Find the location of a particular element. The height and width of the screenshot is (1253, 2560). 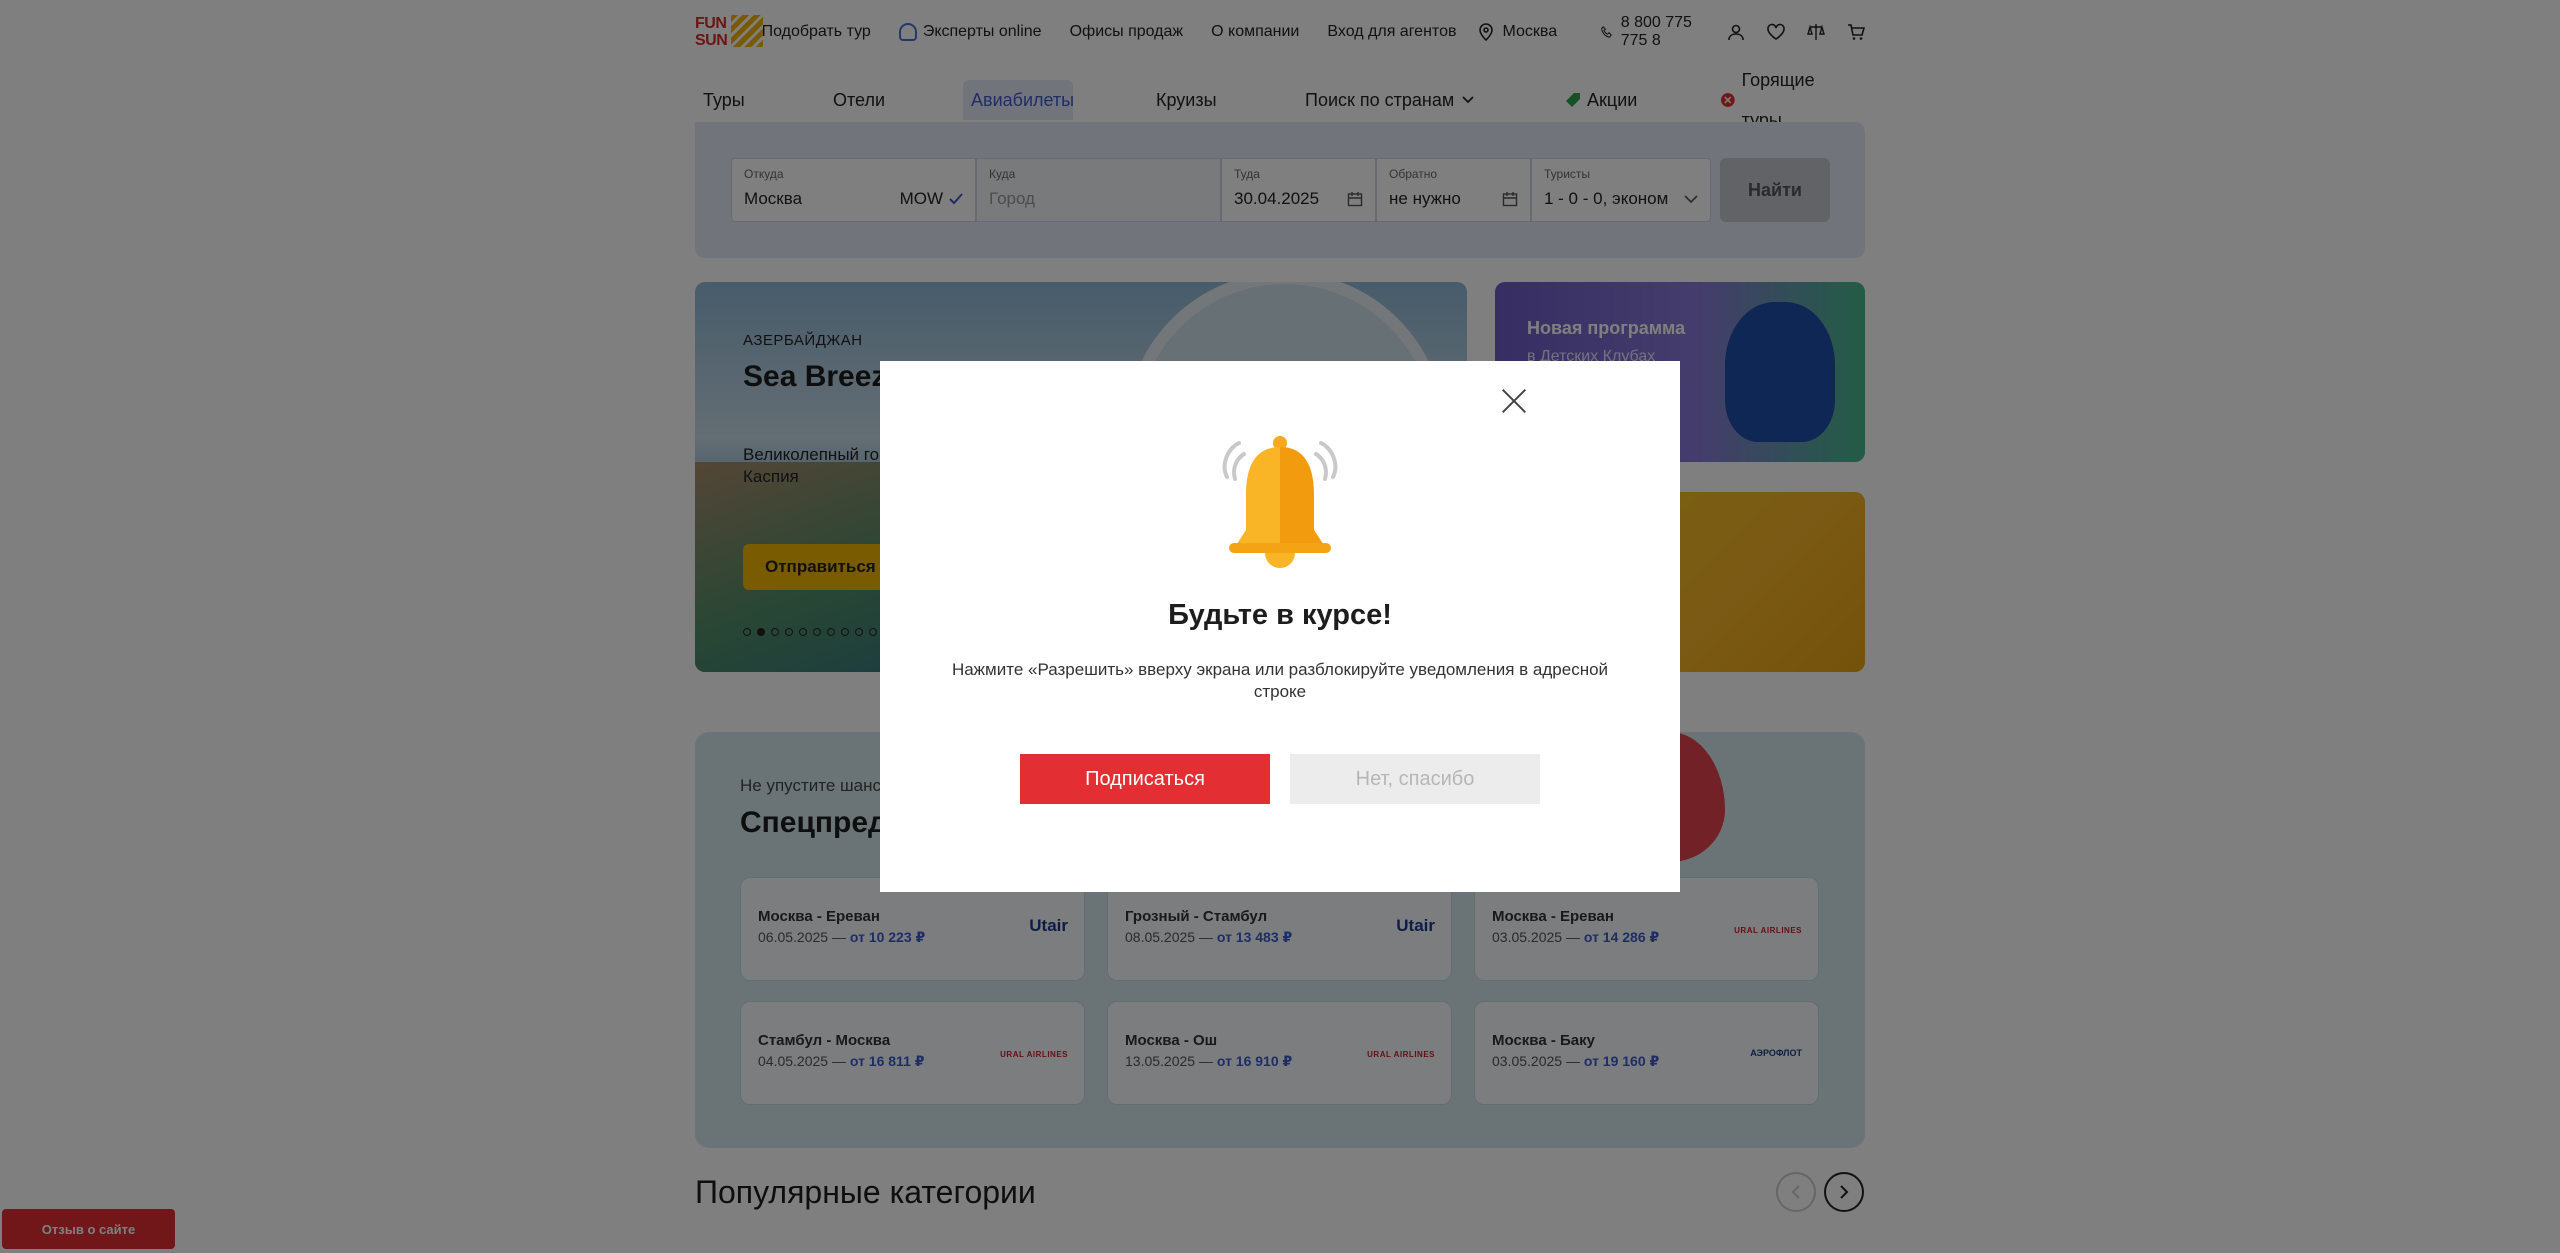

subscribe-button: Подписаться is located at coordinates (1145, 779).